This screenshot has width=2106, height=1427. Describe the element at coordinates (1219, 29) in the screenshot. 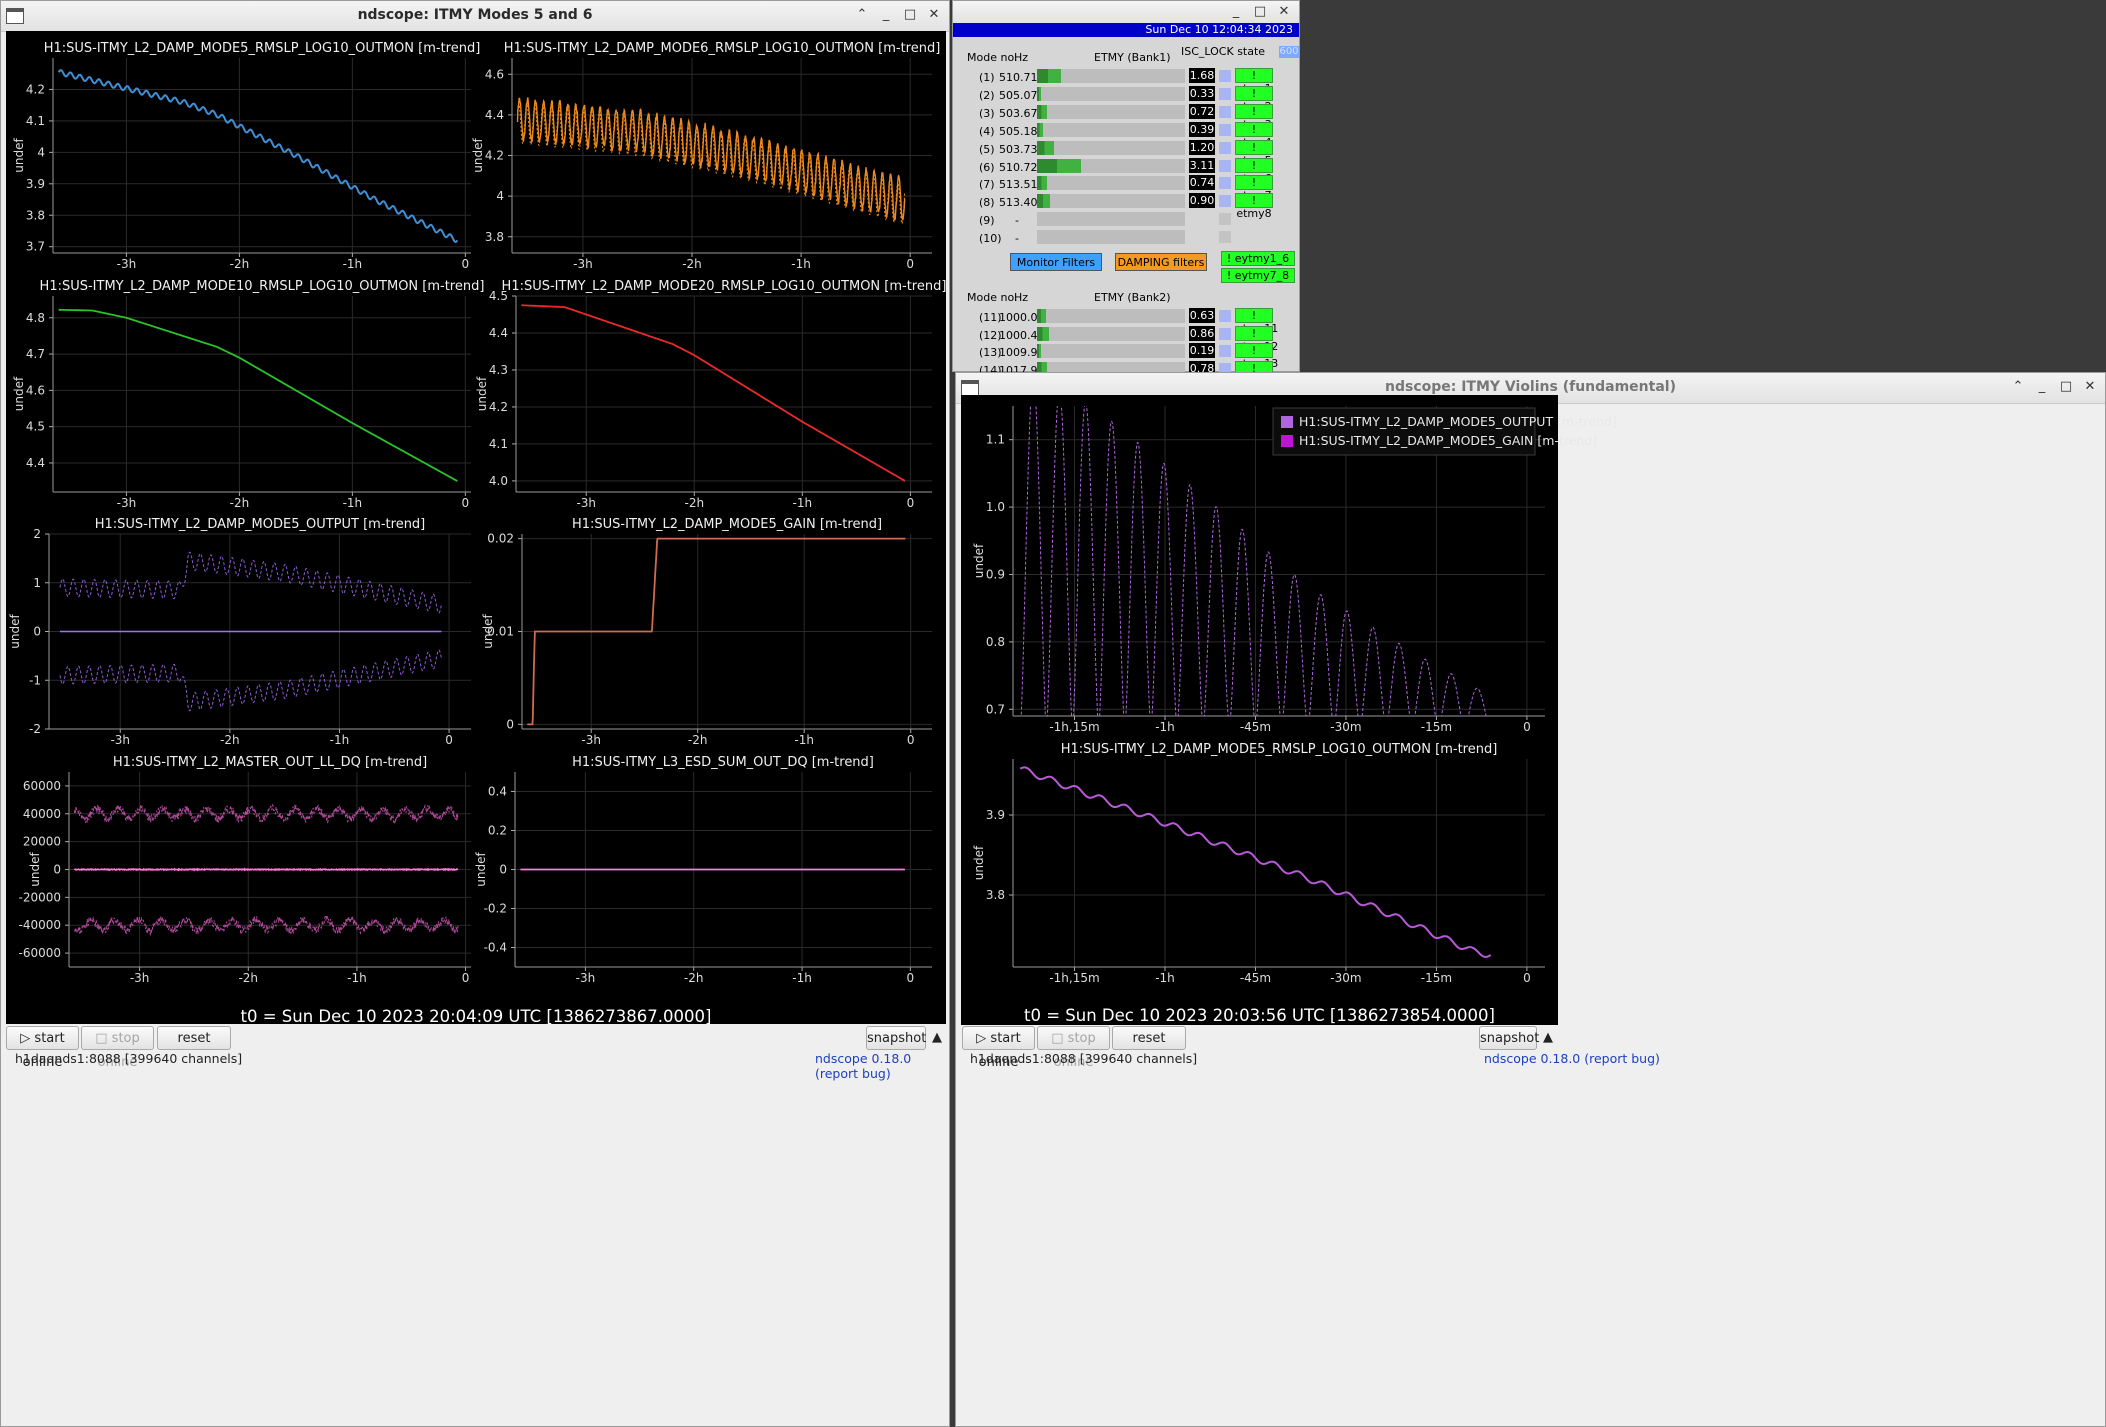

I see `medm-date: Sun Dec 10 12:04:34 2023` at that location.